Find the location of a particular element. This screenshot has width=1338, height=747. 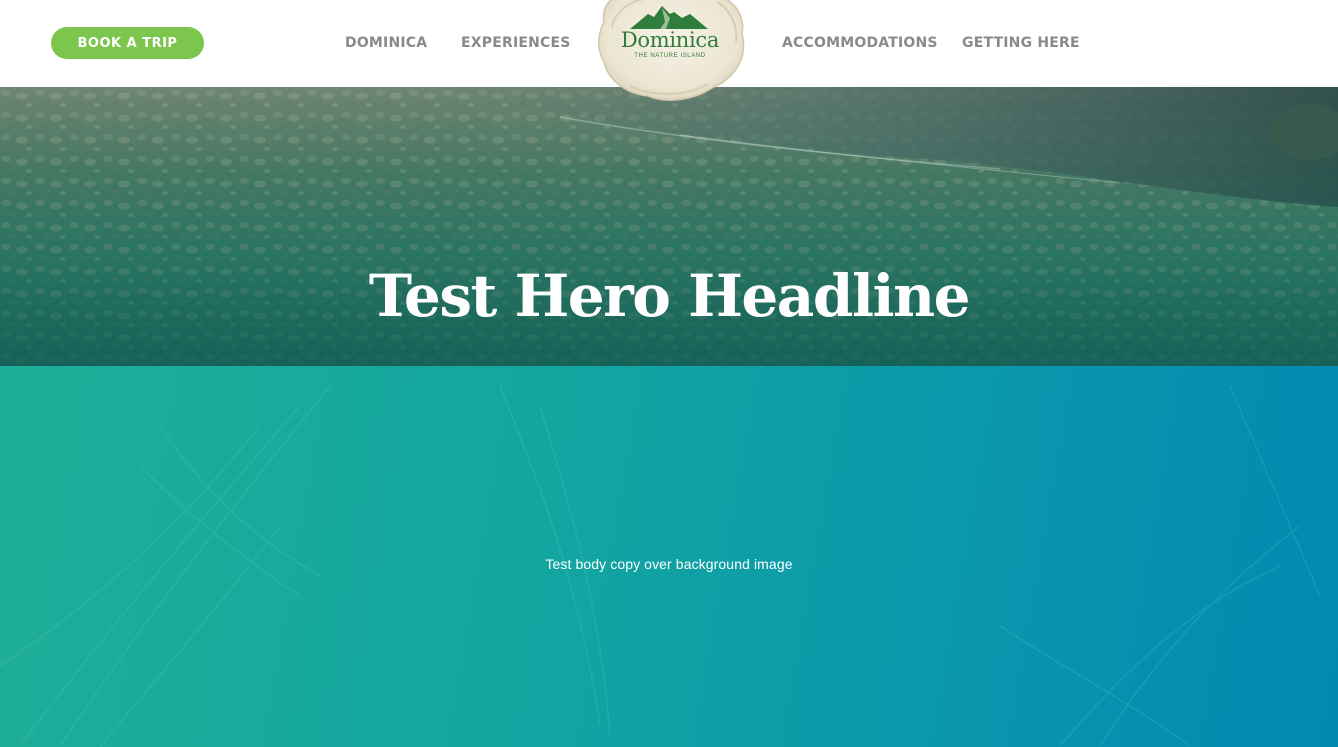

logo-wordmark: Dominica is located at coordinates (670, 40).